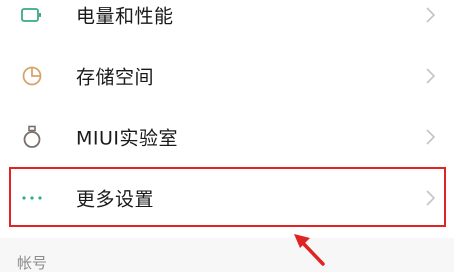 This screenshot has height=272, width=454. What do you see at coordinates (127, 138) in the screenshot?
I see `settings-item-label: MIUI实验室` at bounding box center [127, 138].